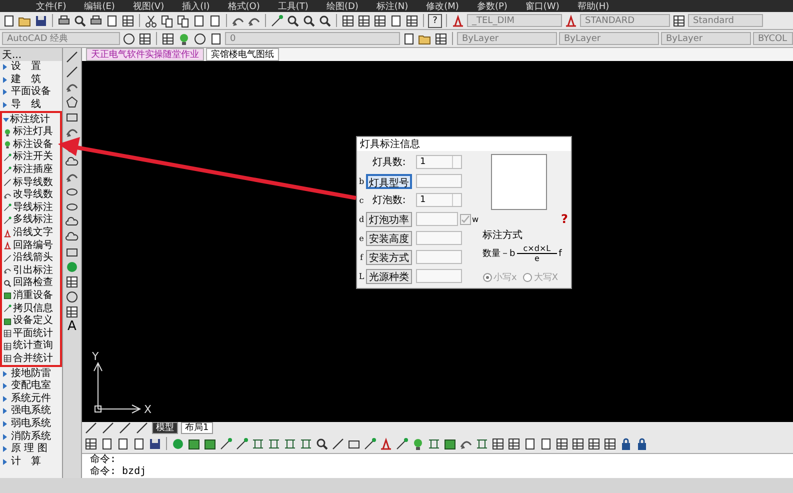  I want to click on help-icon: ?, so click(564, 219).